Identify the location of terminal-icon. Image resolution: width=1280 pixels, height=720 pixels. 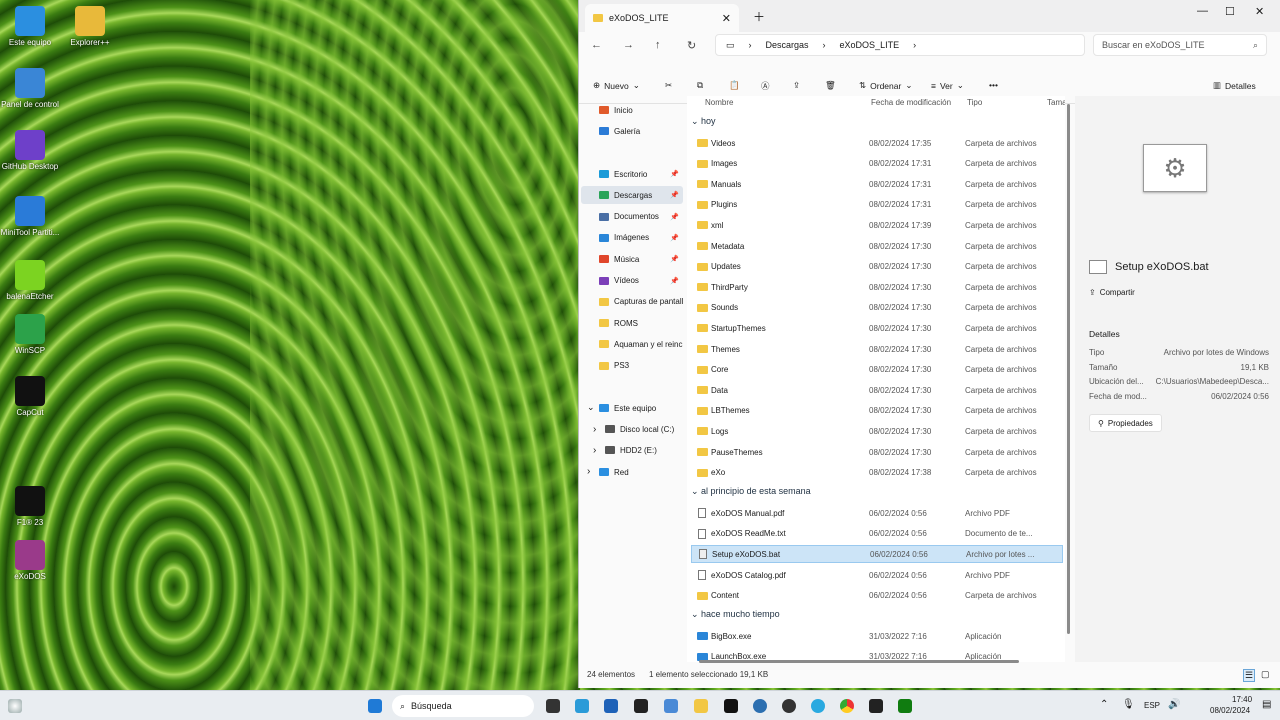
(641, 706).